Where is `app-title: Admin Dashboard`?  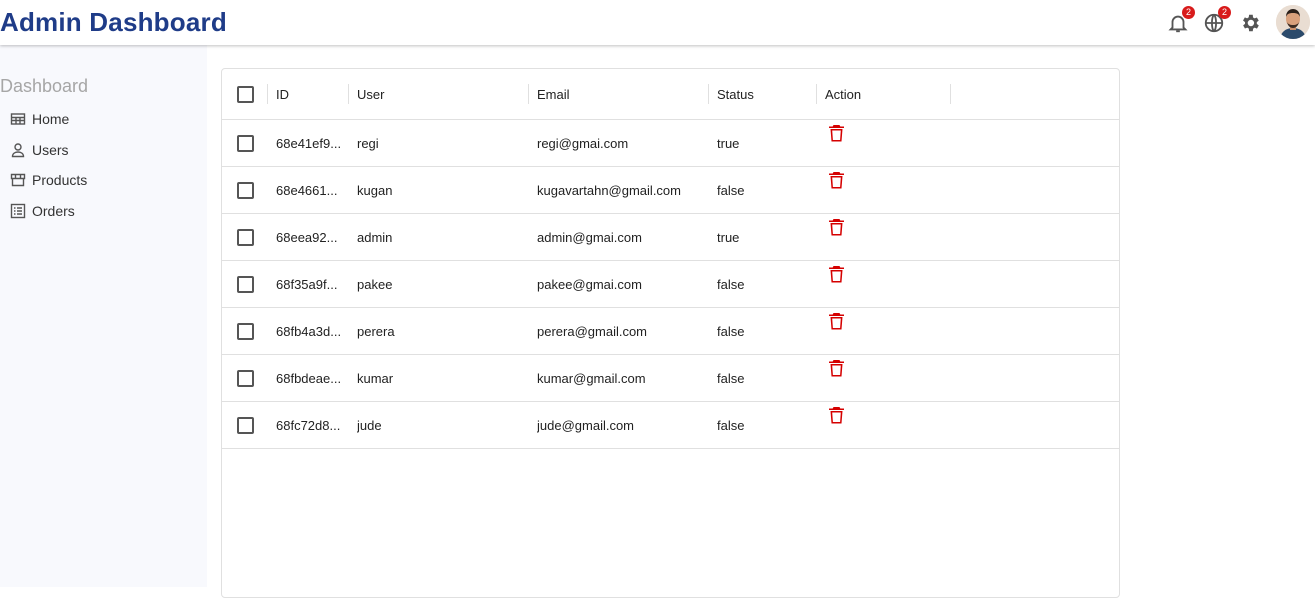 app-title: Admin Dashboard is located at coordinates (113, 22).